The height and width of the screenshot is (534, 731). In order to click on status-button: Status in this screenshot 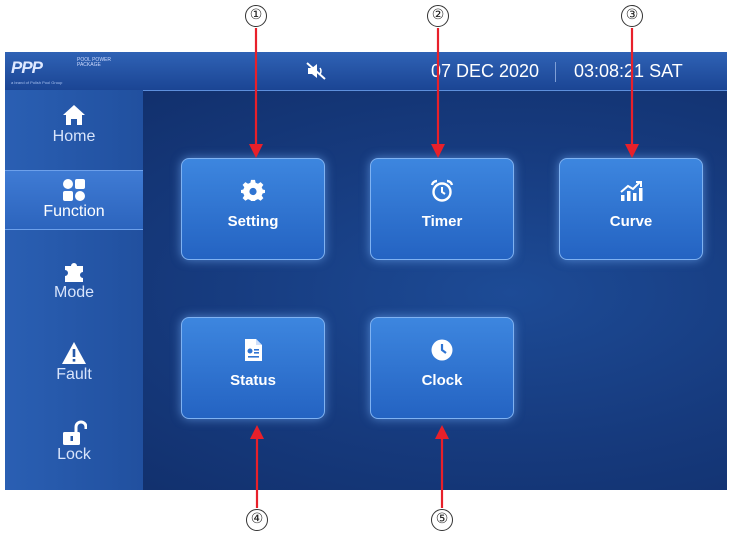, I will do `click(253, 368)`.